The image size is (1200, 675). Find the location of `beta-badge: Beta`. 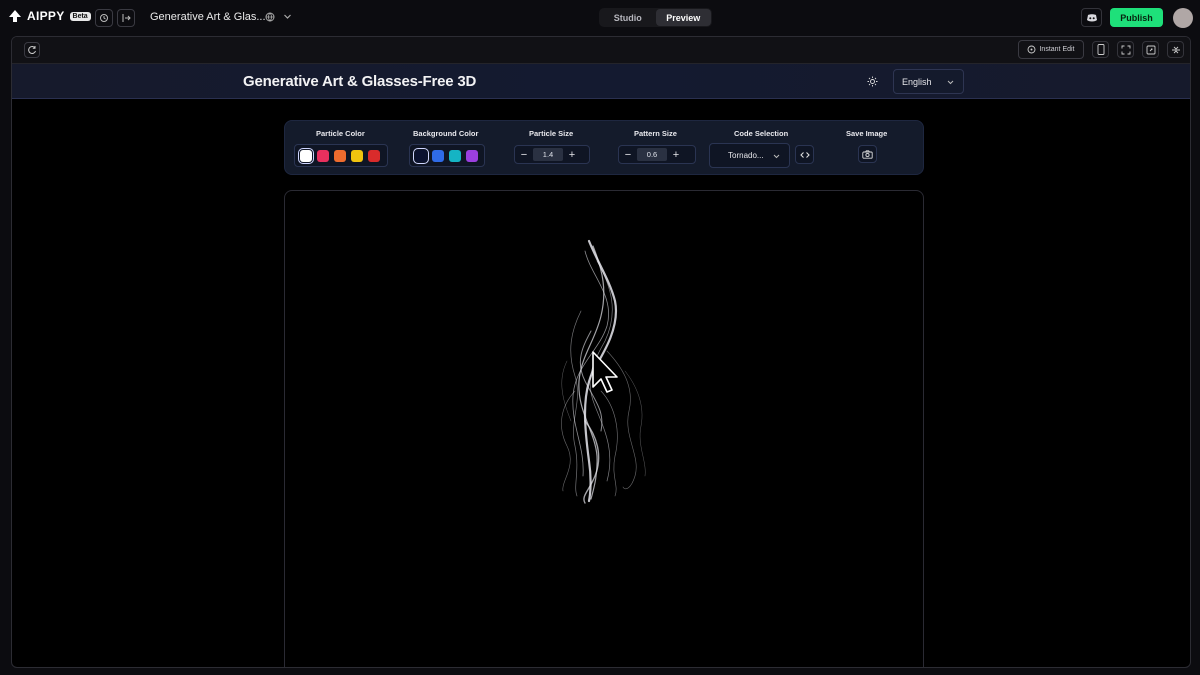

beta-badge: Beta is located at coordinates (80, 16).